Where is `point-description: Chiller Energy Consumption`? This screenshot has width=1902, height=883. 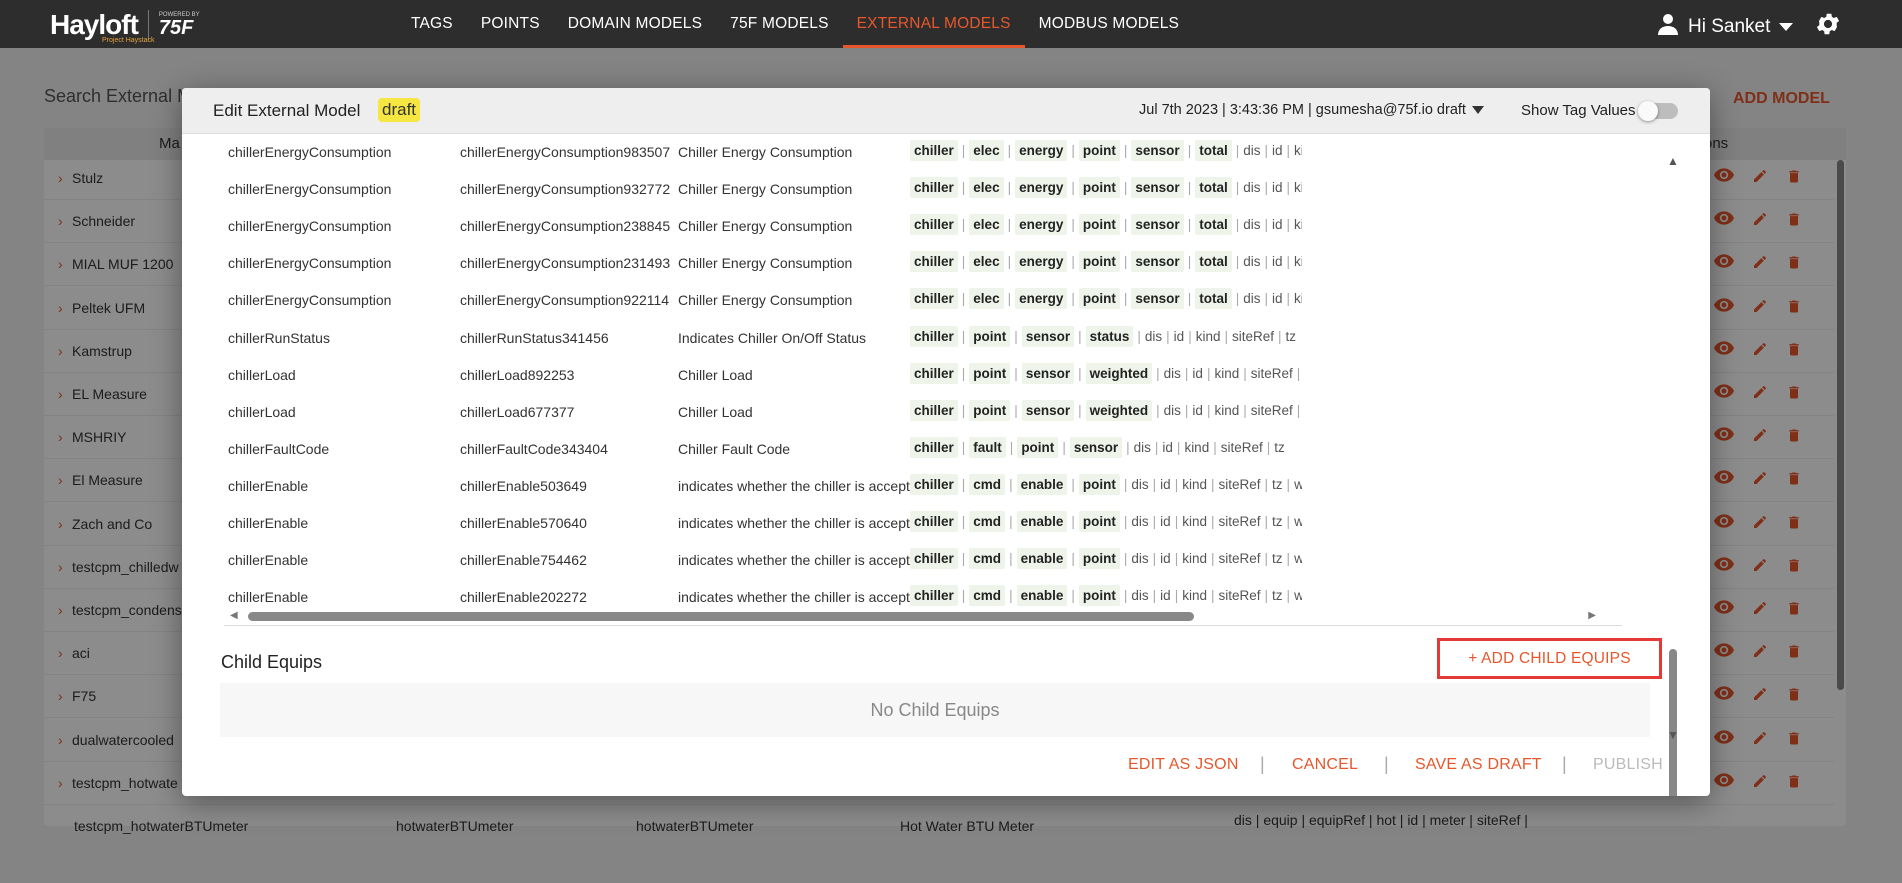 point-description: Chiller Energy Consumption is located at coordinates (765, 300).